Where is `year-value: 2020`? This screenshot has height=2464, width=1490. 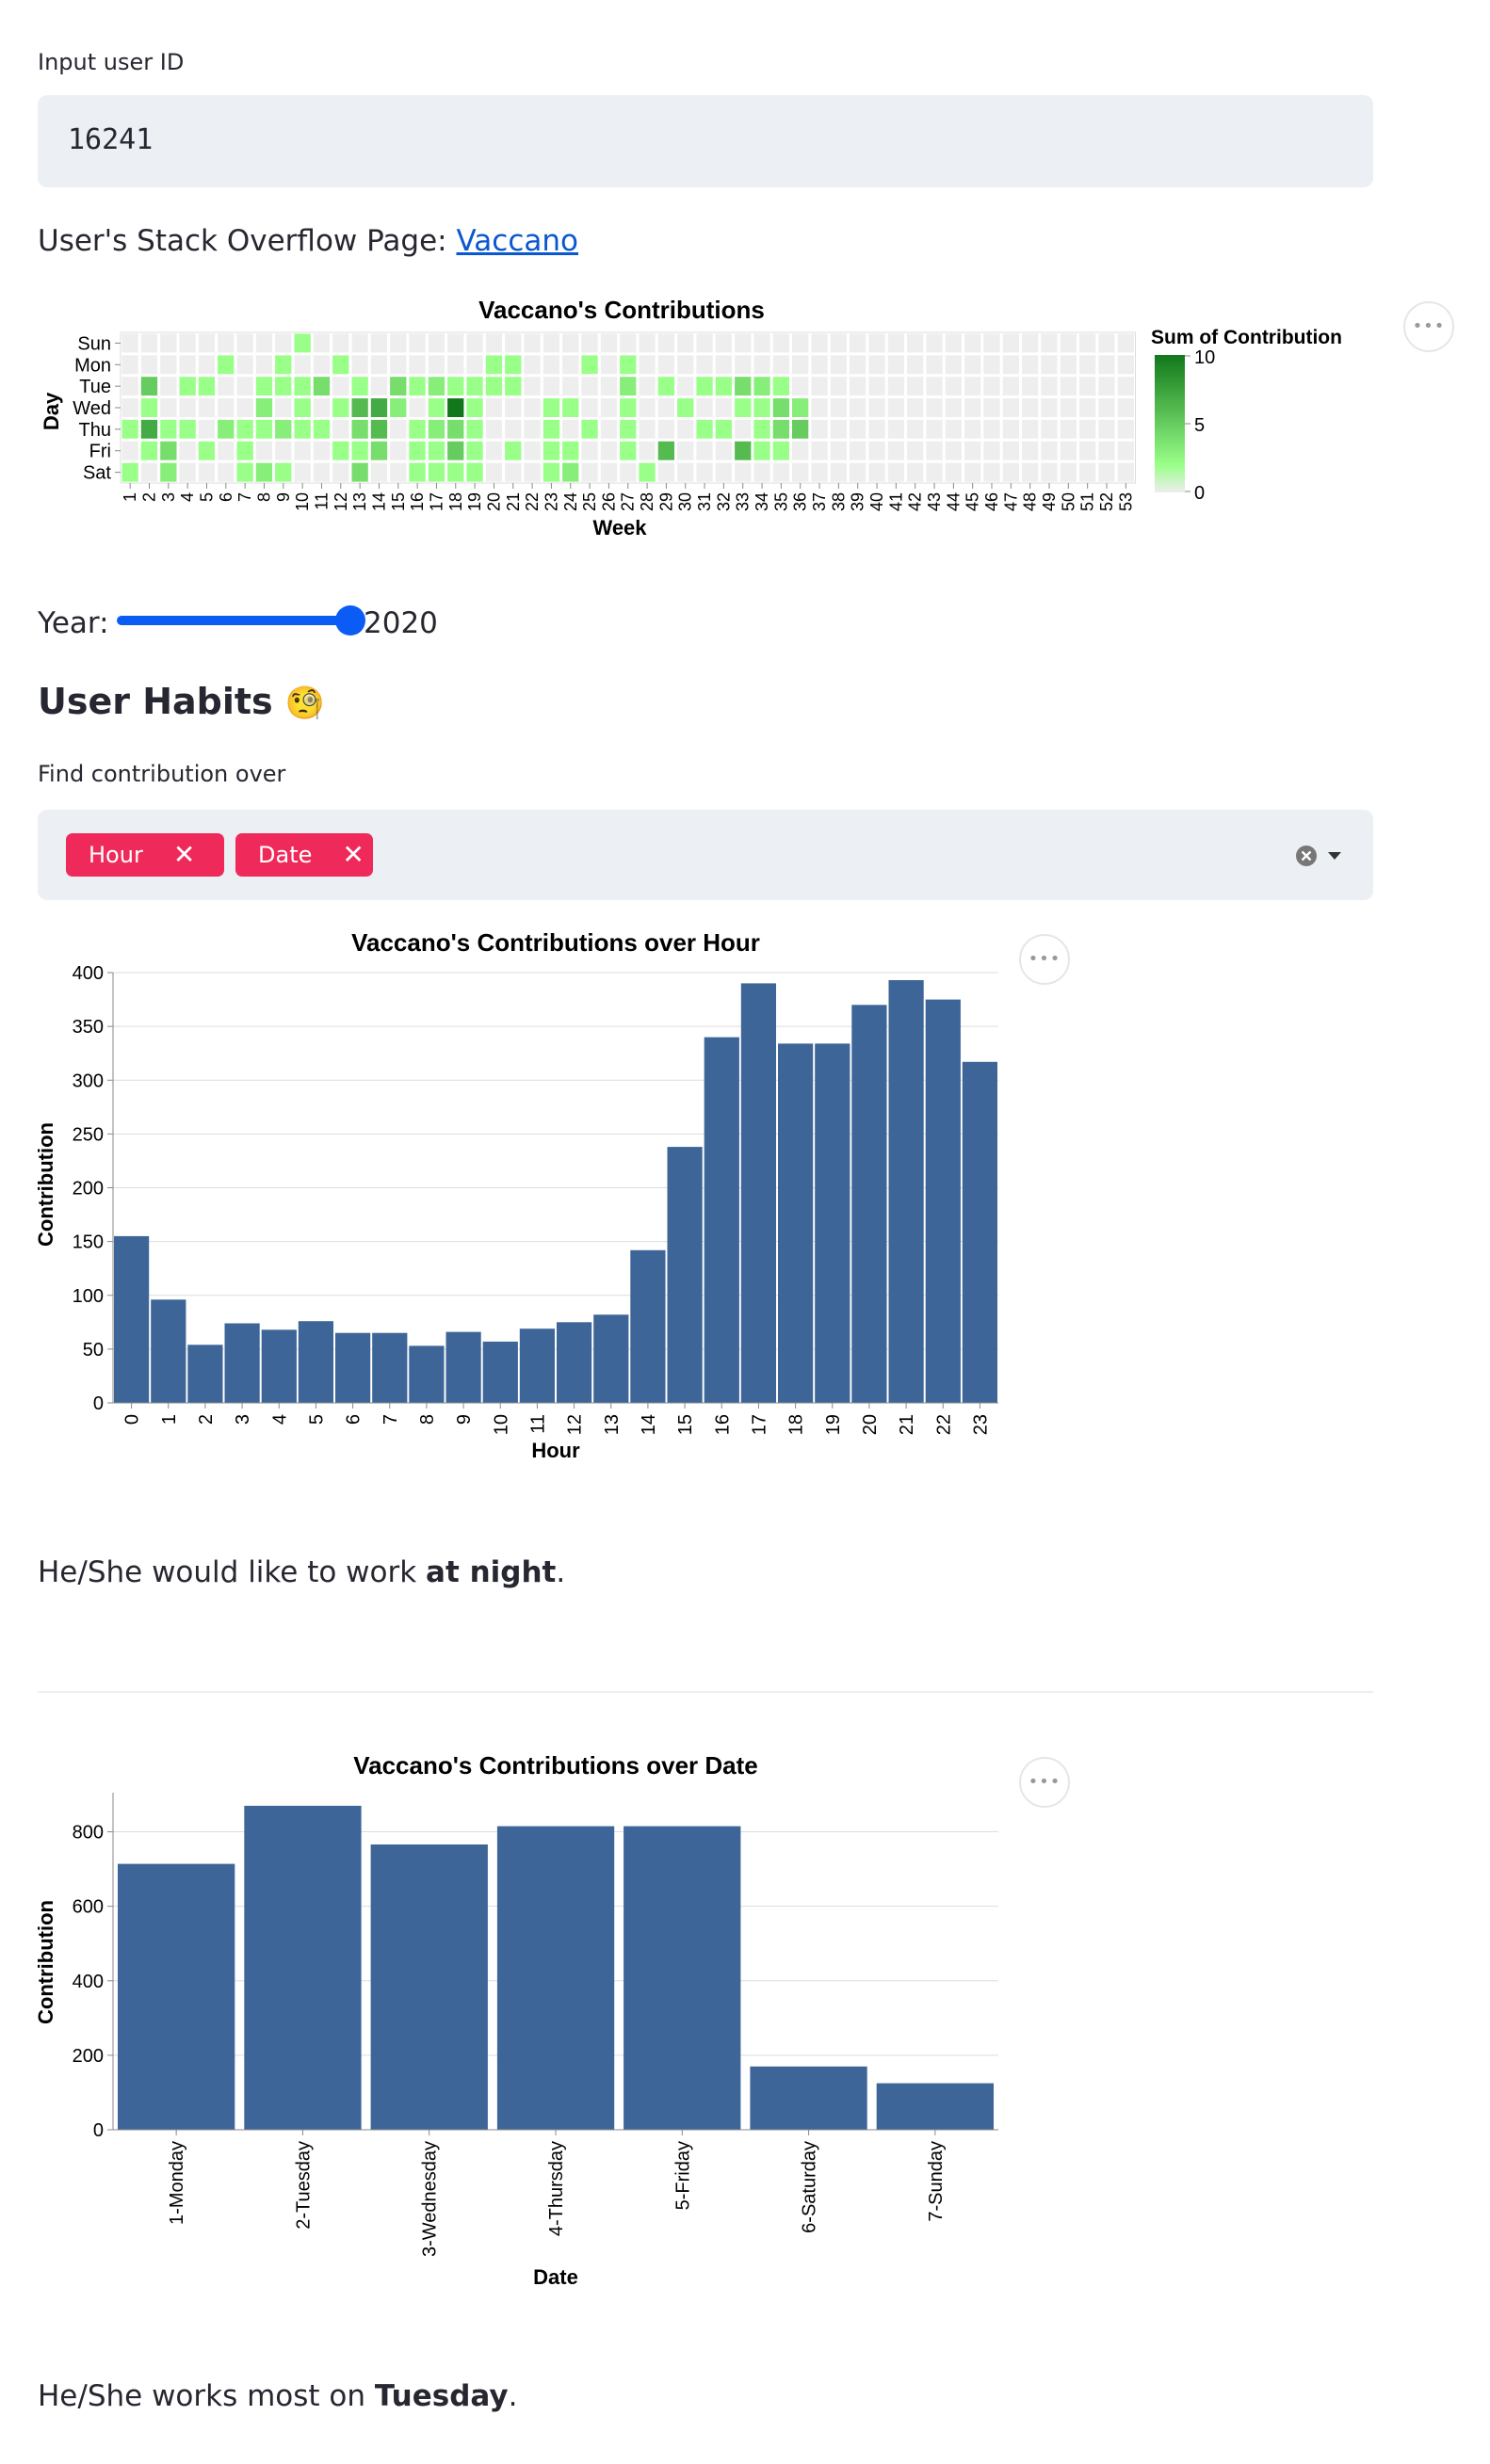
year-value: 2020 is located at coordinates (401, 623).